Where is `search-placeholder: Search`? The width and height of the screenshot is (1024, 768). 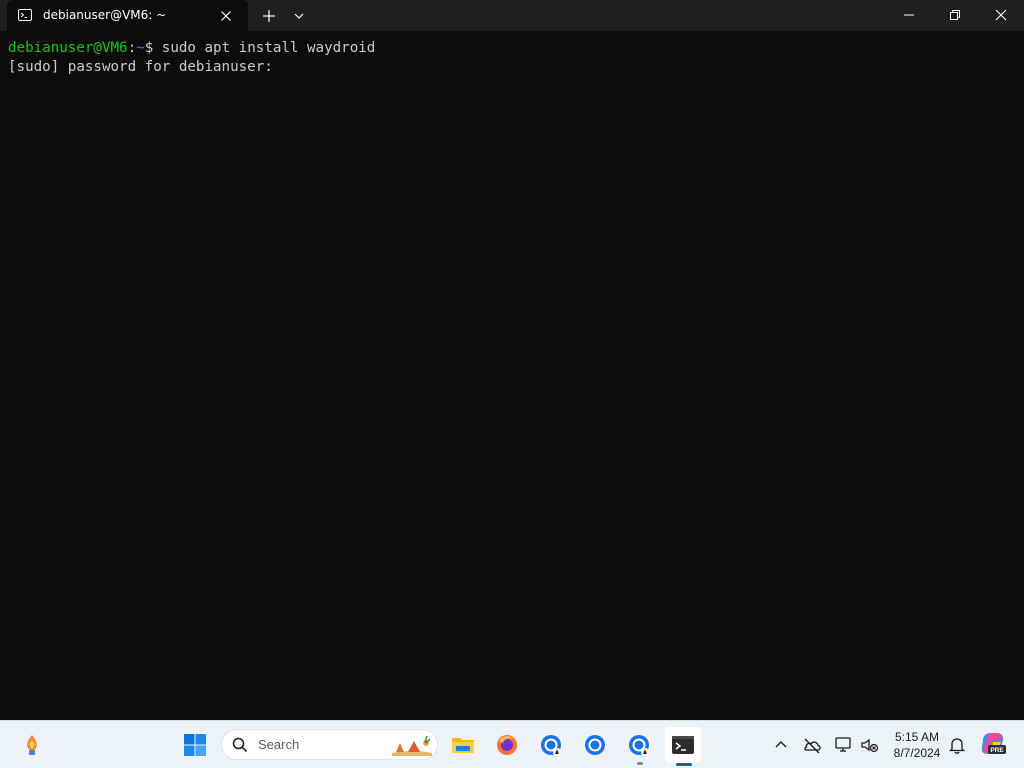
search-placeholder: Search is located at coordinates (279, 744).